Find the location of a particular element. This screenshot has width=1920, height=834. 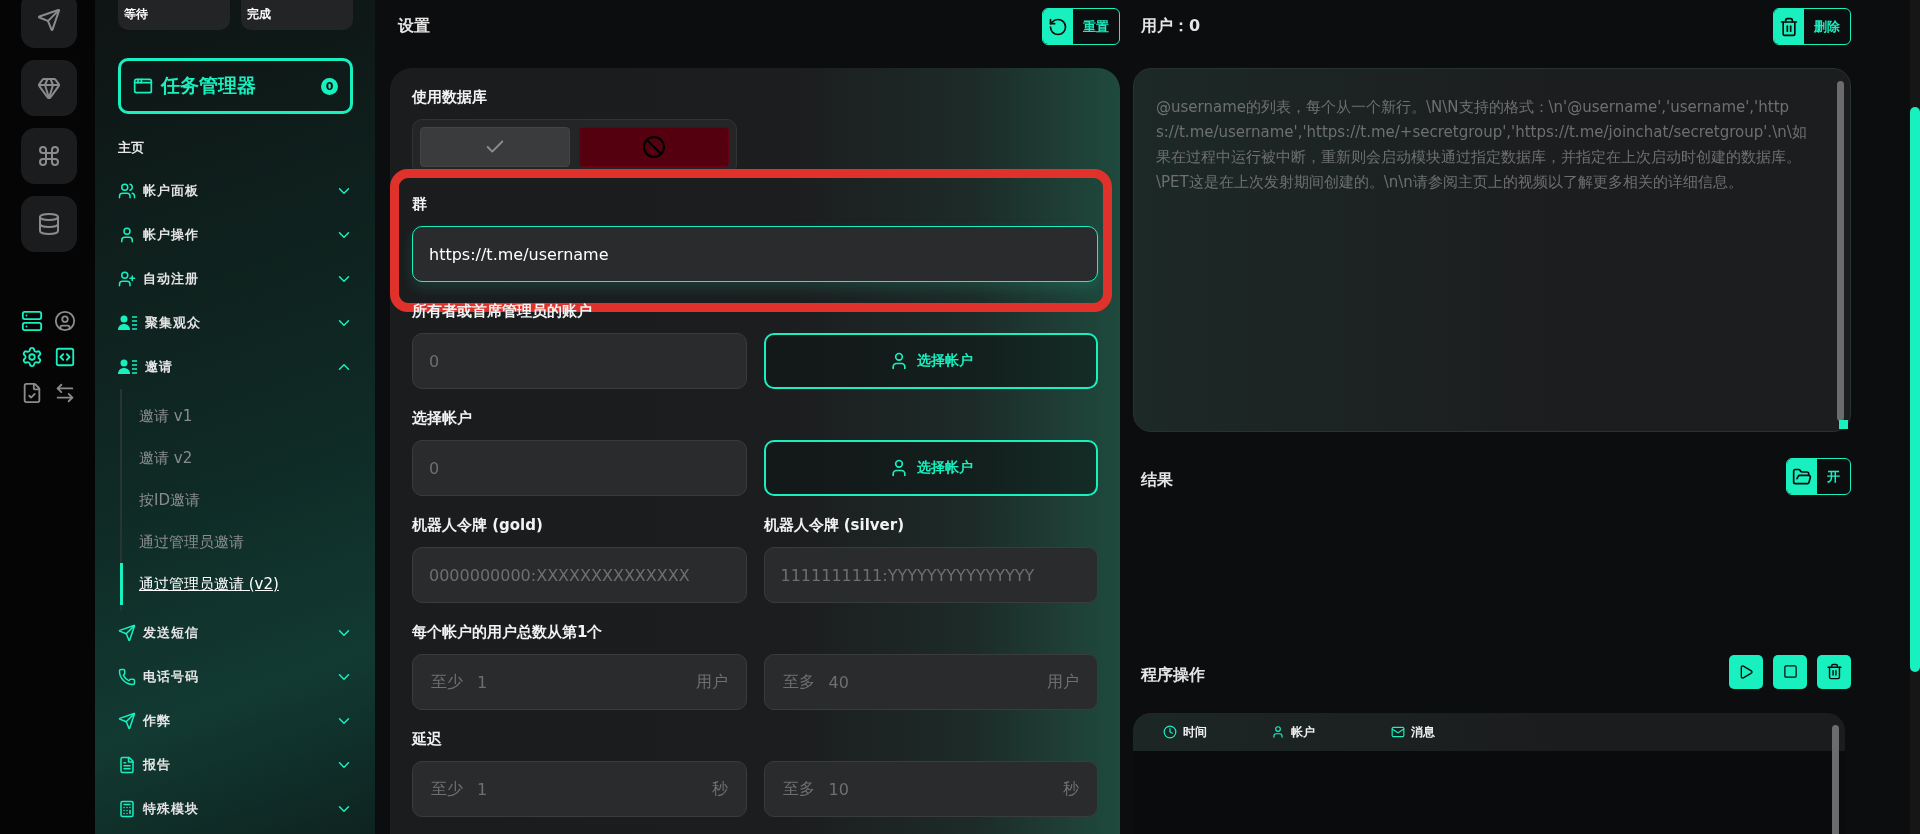

refresh-icon is located at coordinates (1058, 26).